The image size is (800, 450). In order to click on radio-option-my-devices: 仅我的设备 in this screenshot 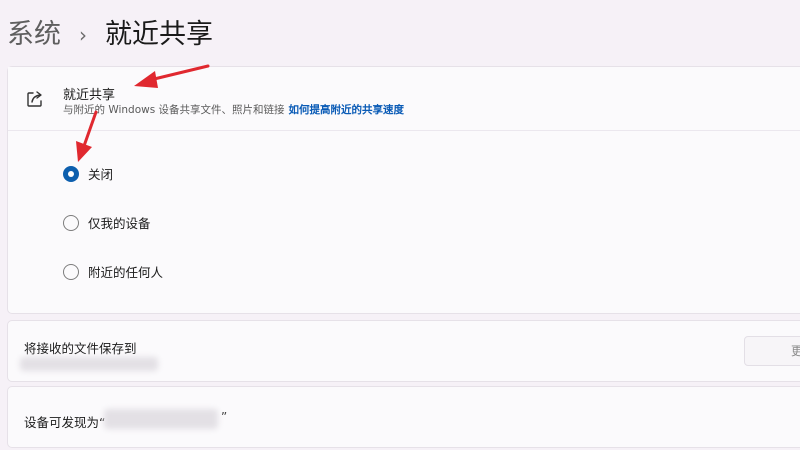, I will do `click(107, 222)`.